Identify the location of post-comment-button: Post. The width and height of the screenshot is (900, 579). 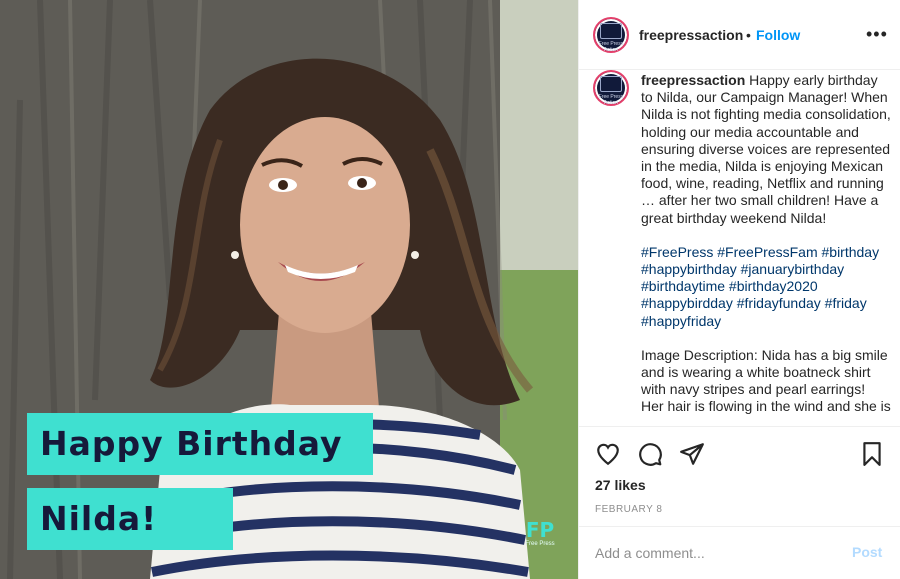
(867, 552).